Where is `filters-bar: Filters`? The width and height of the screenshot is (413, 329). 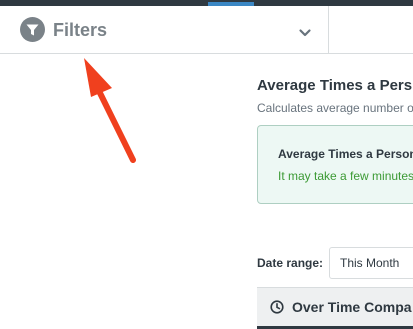 filters-bar: Filters is located at coordinates (206, 30).